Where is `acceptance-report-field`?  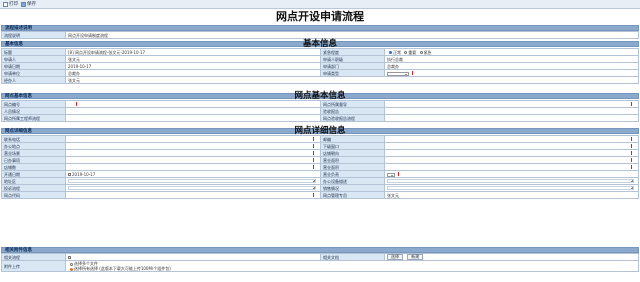 acceptance-report-field is located at coordinates (511, 111).